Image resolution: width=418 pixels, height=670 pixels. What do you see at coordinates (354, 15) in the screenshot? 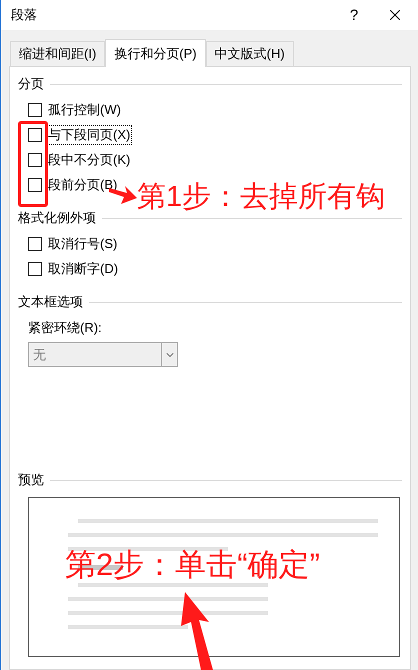
I see `help-button: ?` at bounding box center [354, 15].